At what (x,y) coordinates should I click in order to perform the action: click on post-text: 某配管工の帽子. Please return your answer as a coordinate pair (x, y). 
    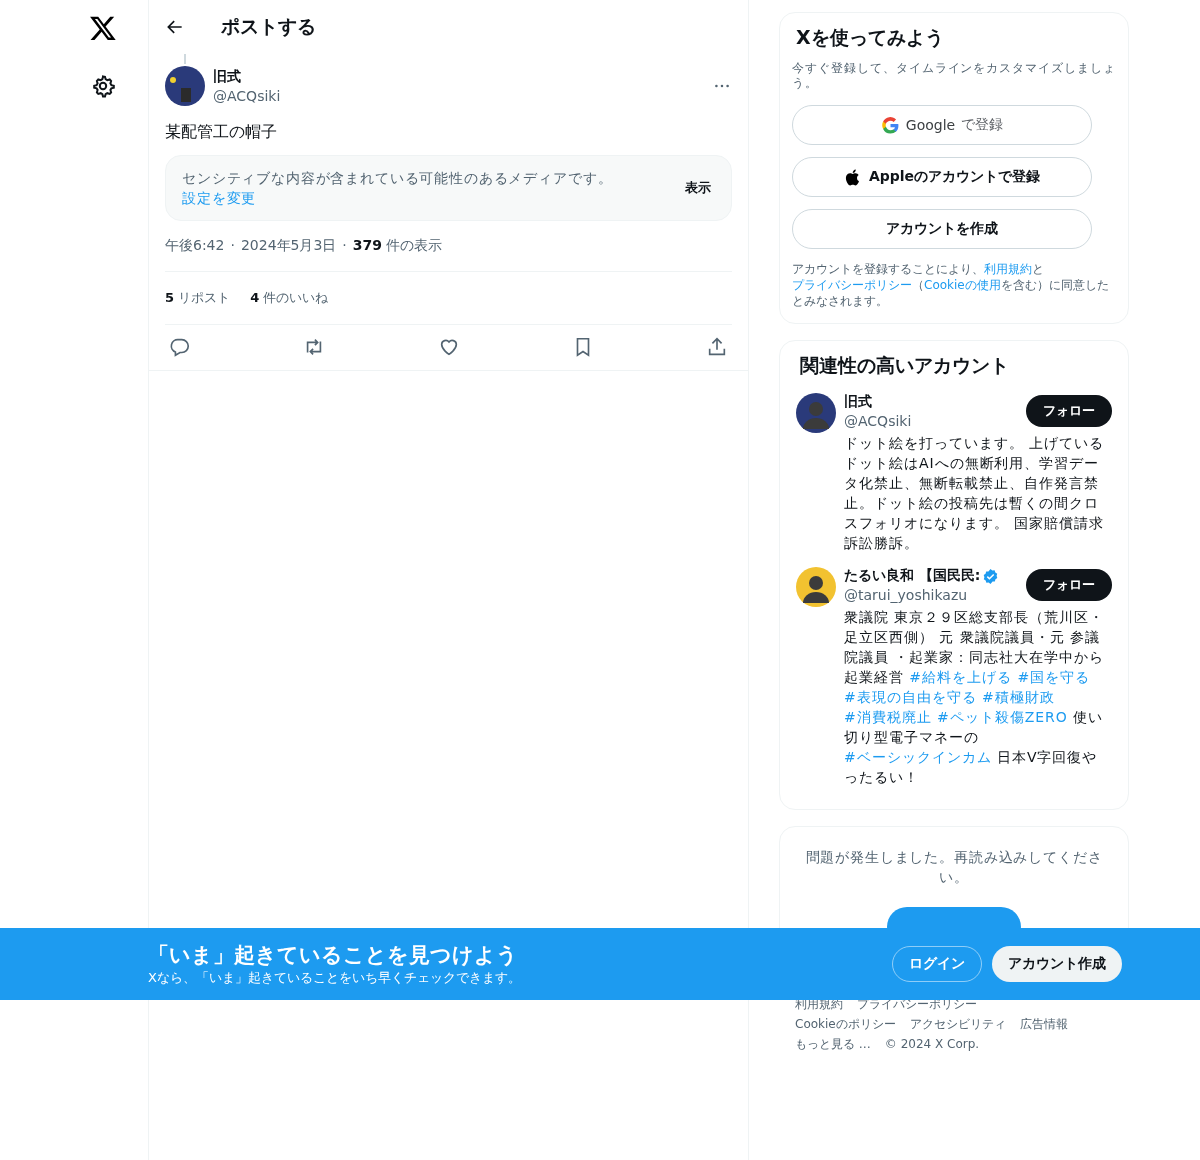
    Looking at the image, I should click on (221, 132).